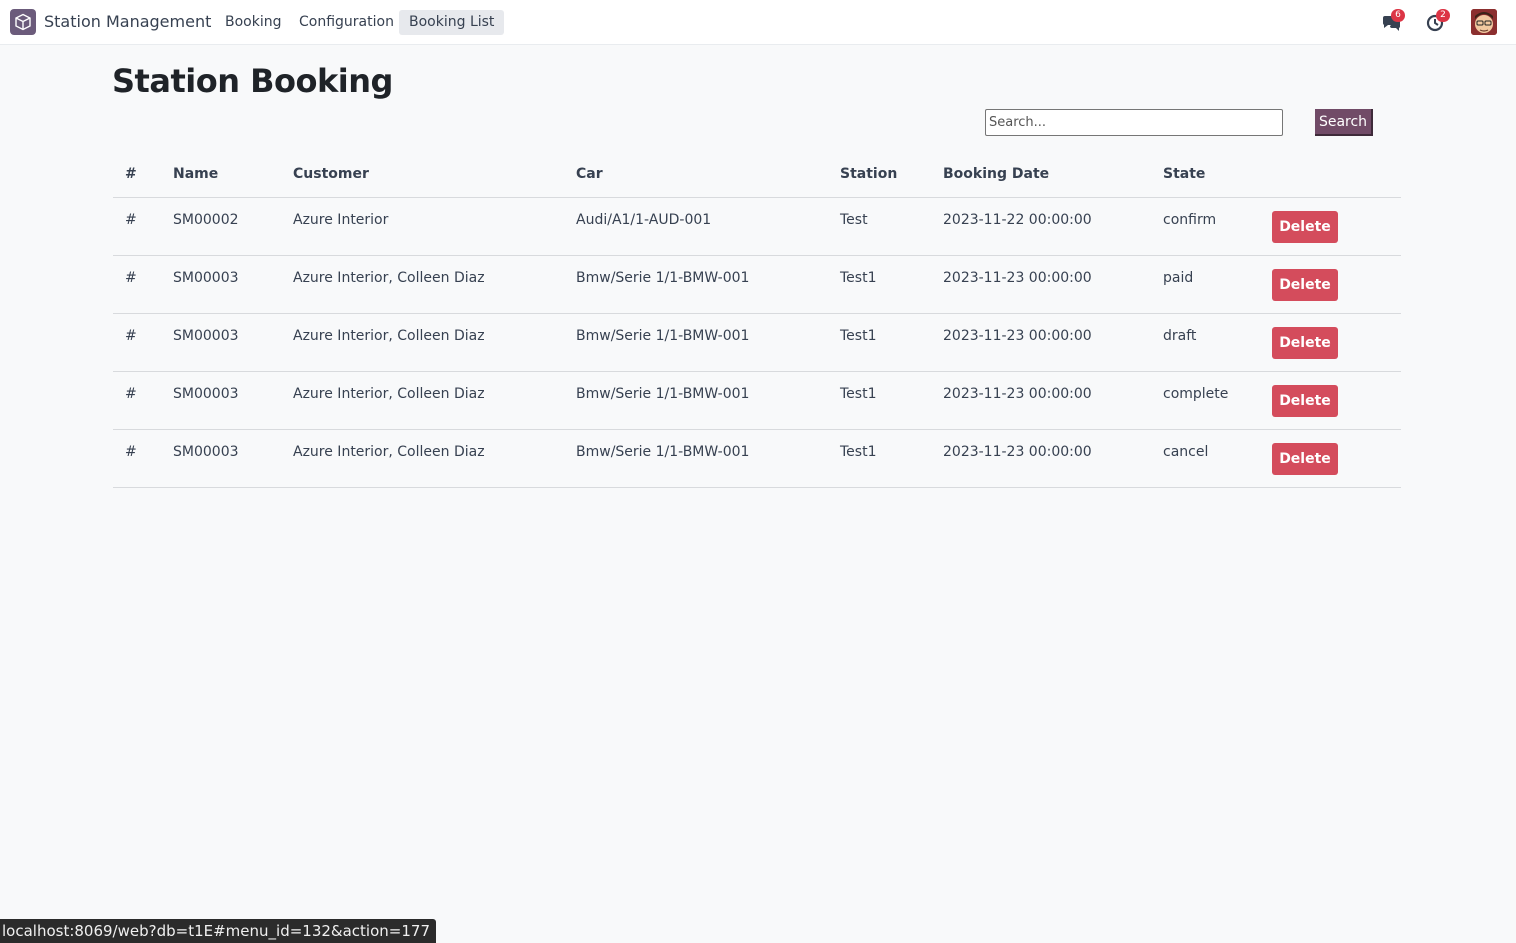 The height and width of the screenshot is (943, 1516). Describe the element at coordinates (1398, 15) in the screenshot. I see `messages-count-badge: 6` at that location.